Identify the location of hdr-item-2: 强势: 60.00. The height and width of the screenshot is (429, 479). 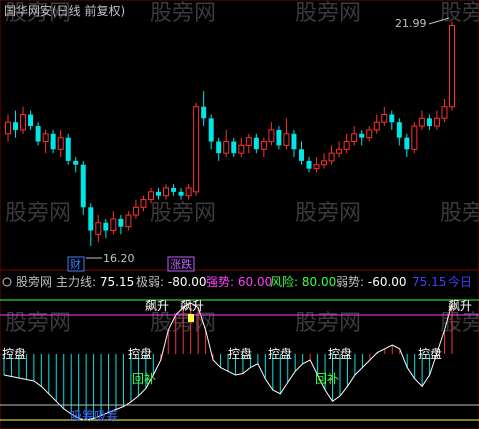
(239, 282).